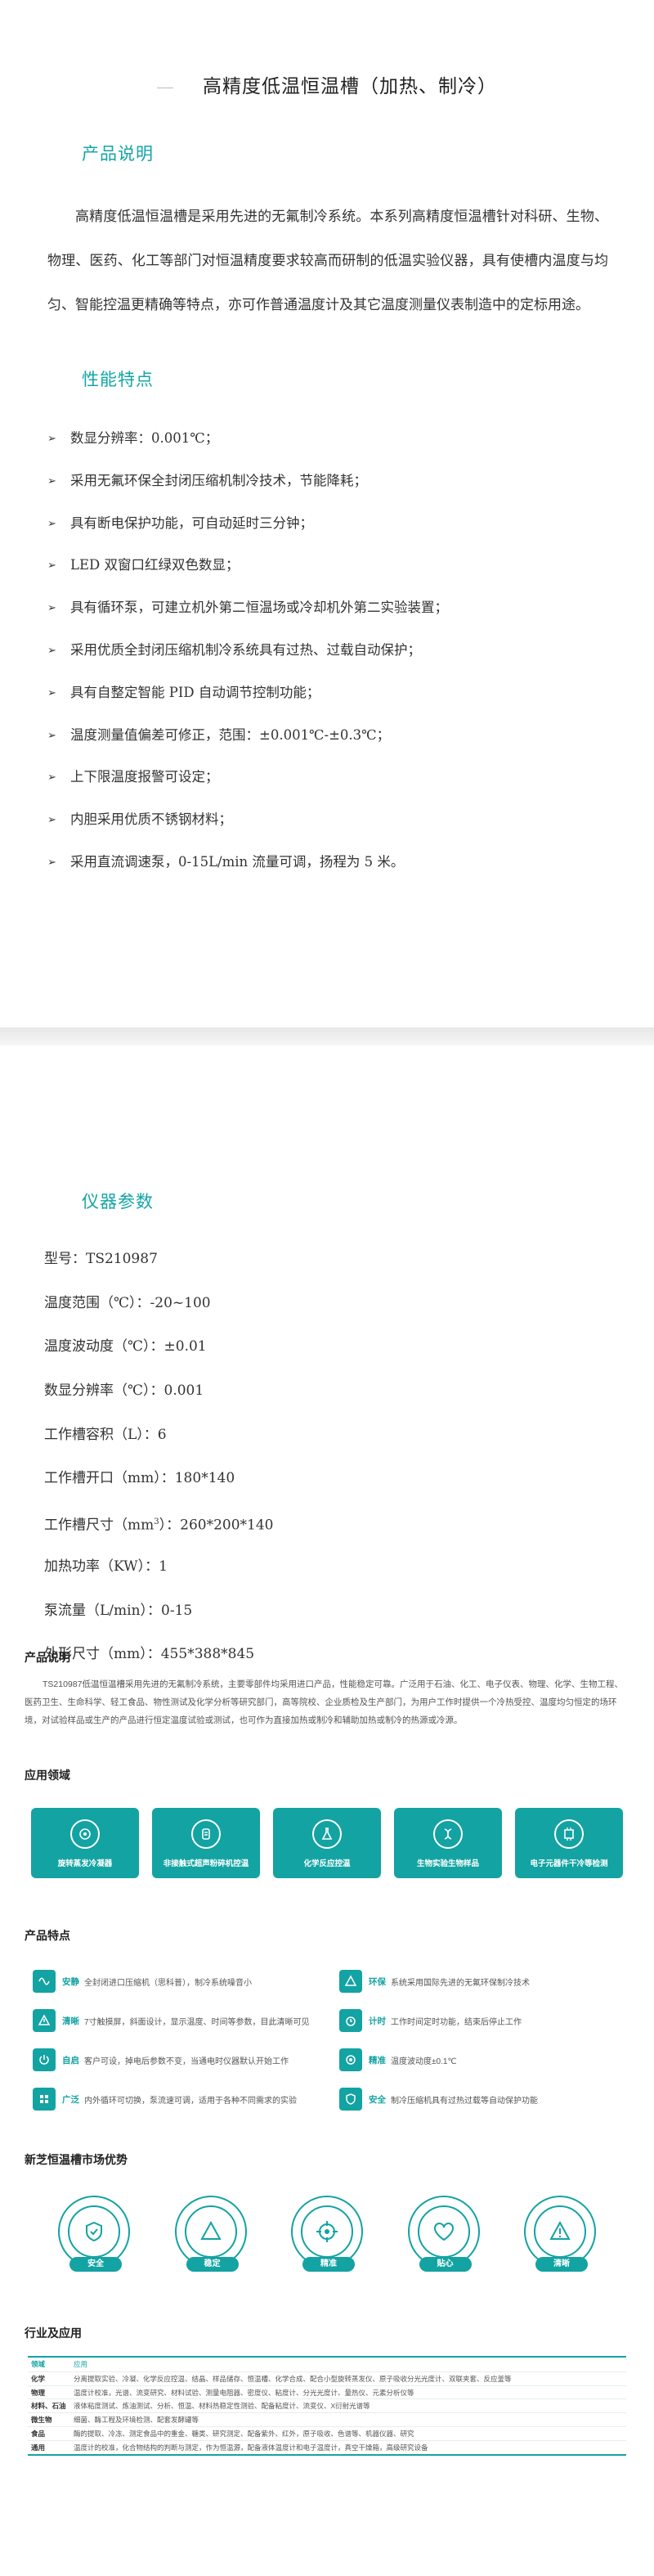 The height and width of the screenshot is (2576, 654). I want to click on sheet-heading-industry: 行业及应用, so click(53, 2333).